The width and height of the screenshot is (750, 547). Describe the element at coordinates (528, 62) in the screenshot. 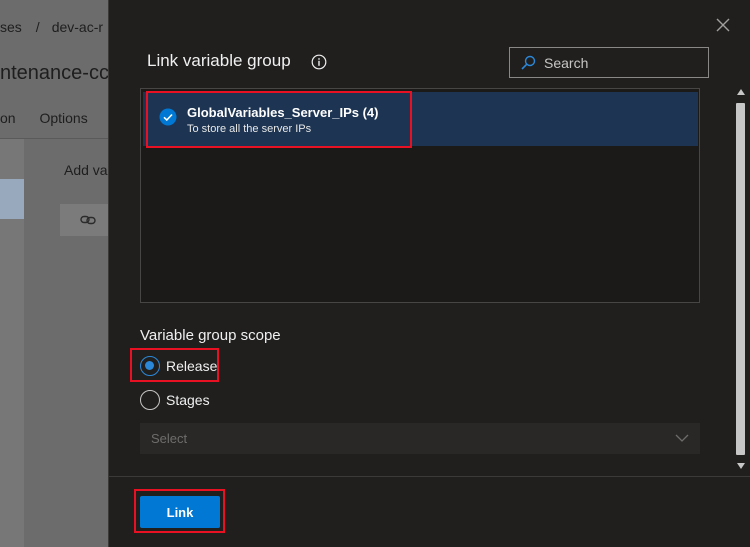

I see `search-icon` at that location.